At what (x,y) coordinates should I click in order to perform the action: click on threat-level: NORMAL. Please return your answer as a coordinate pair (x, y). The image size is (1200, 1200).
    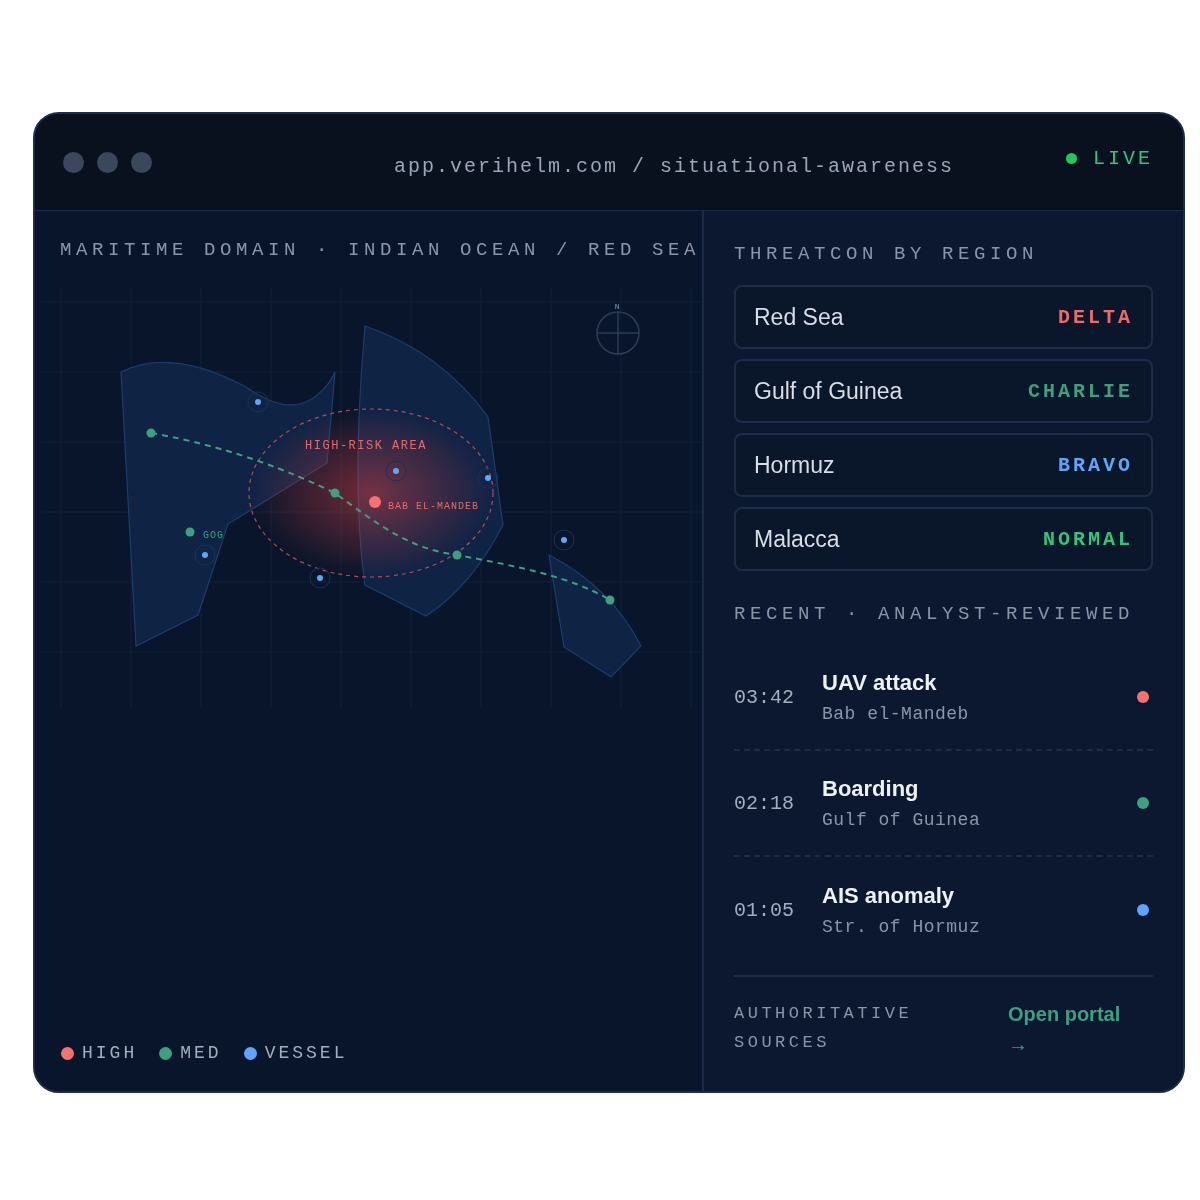
    Looking at the image, I should click on (1088, 539).